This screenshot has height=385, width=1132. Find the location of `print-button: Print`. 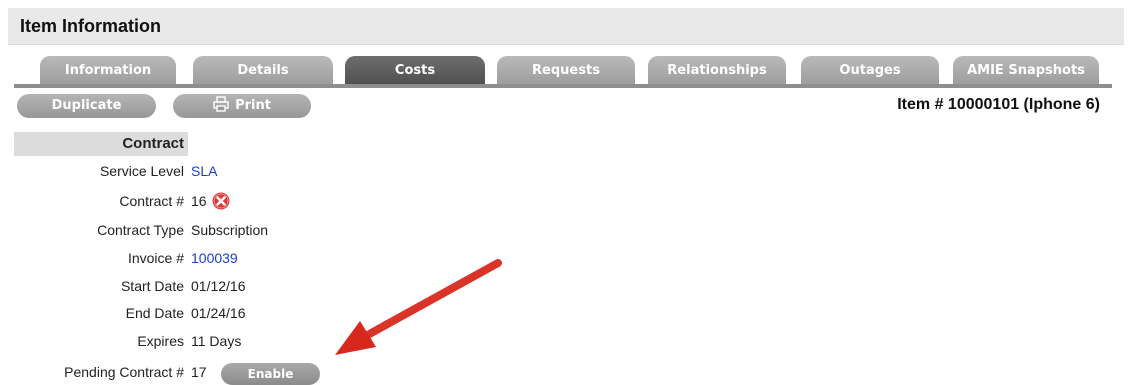

print-button: Print is located at coordinates (242, 106).